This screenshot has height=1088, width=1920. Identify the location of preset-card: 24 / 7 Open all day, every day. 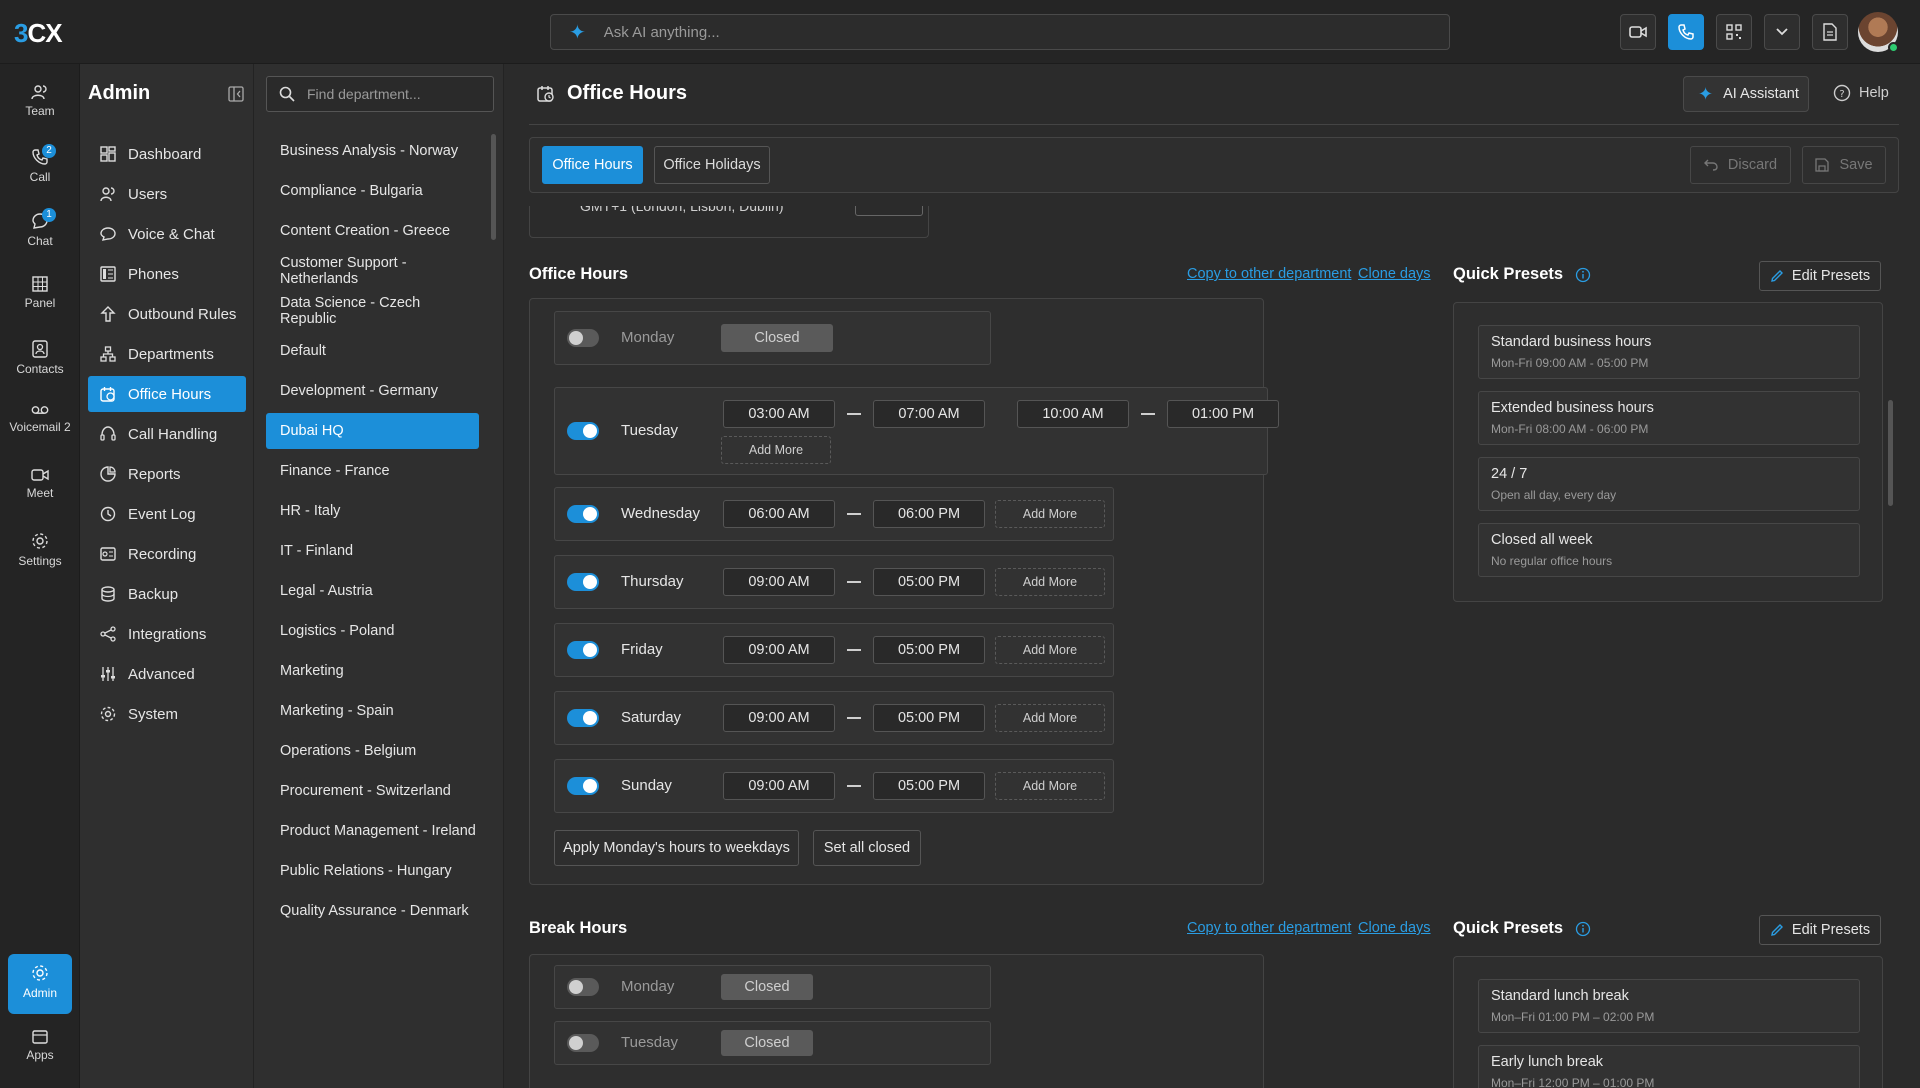
(1669, 484).